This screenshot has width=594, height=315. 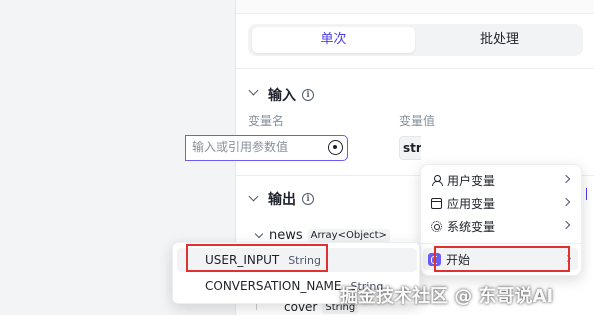 I want to click on start-node-icon, so click(x=434, y=259).